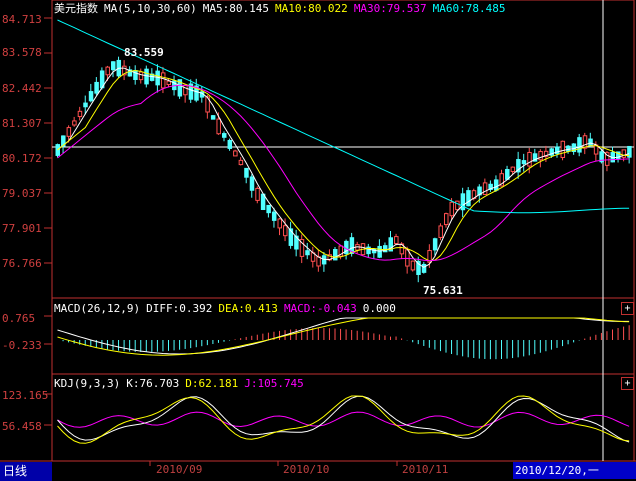  Describe the element at coordinates (22, 52) in the screenshot. I see `price-y-label: 83.578` at that location.